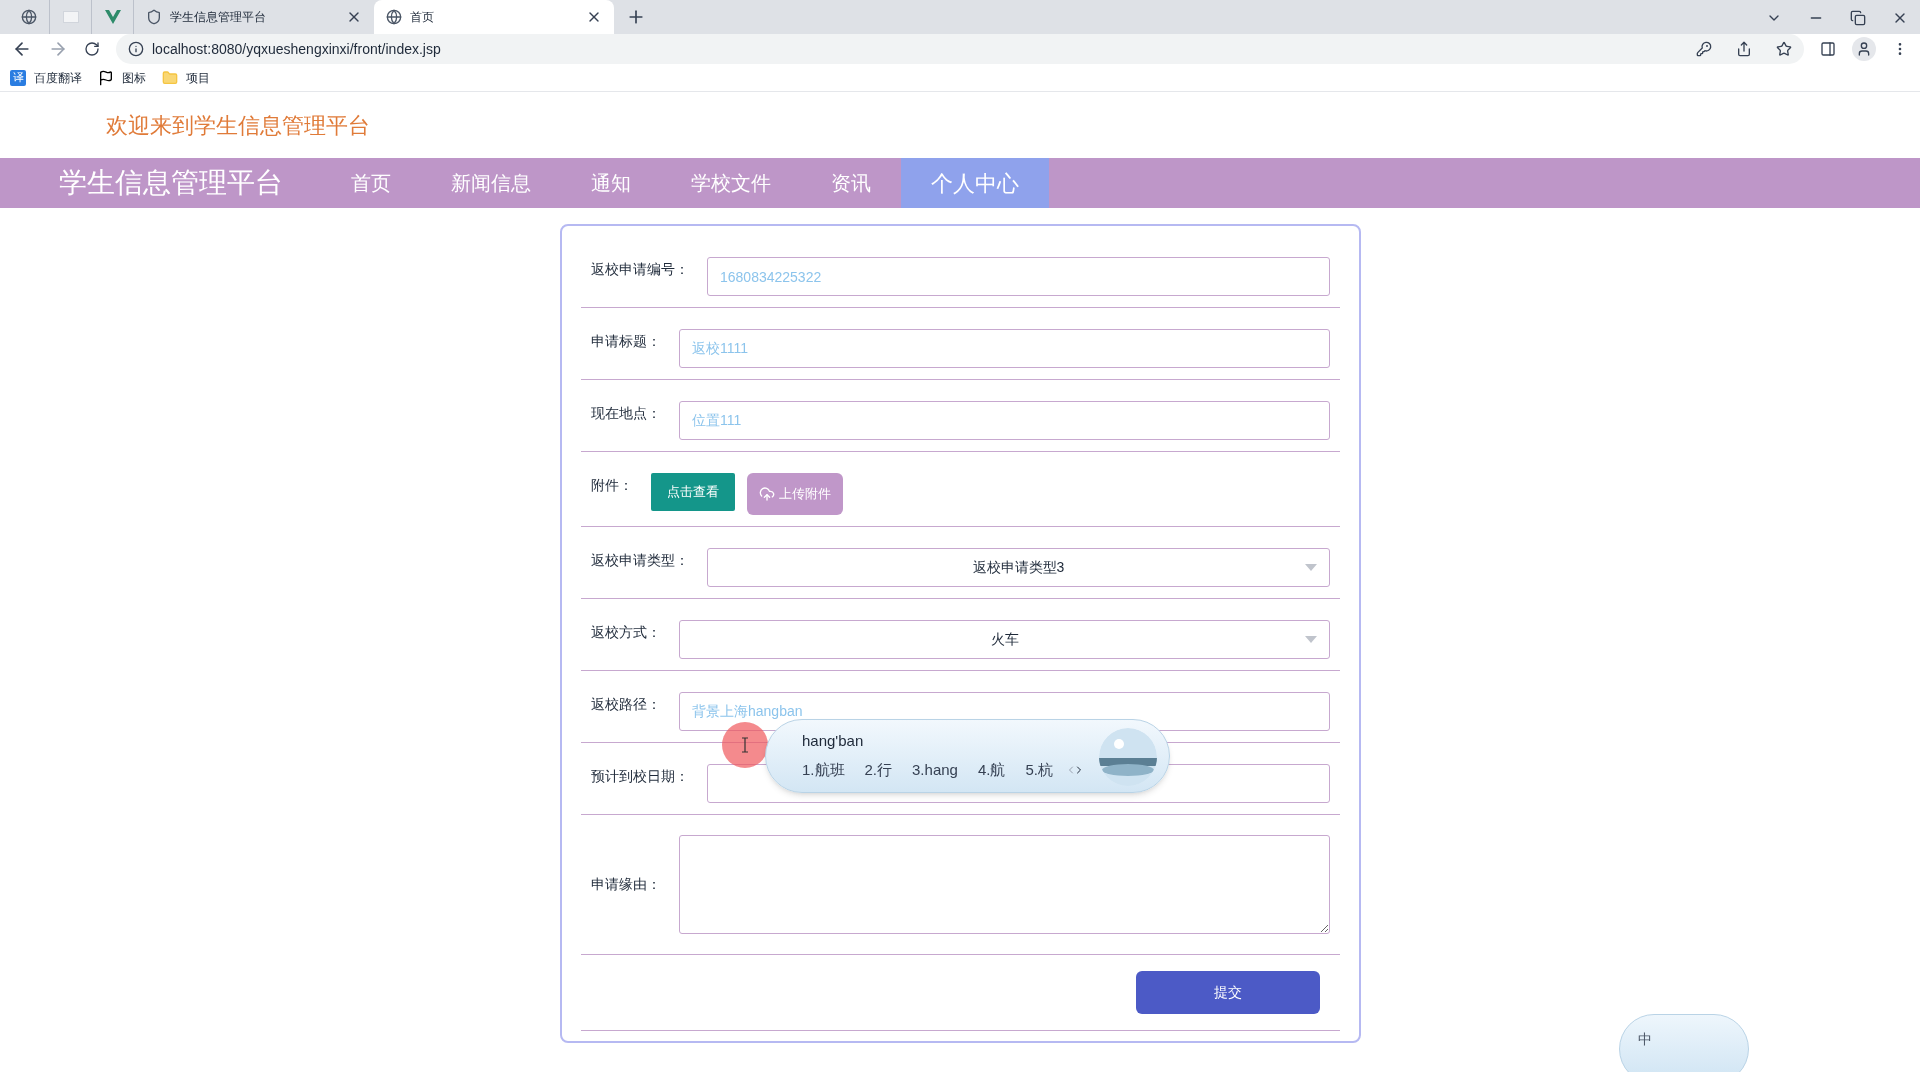 This screenshot has width=1920, height=1072. I want to click on input-mode: 中, so click(1645, 1039).